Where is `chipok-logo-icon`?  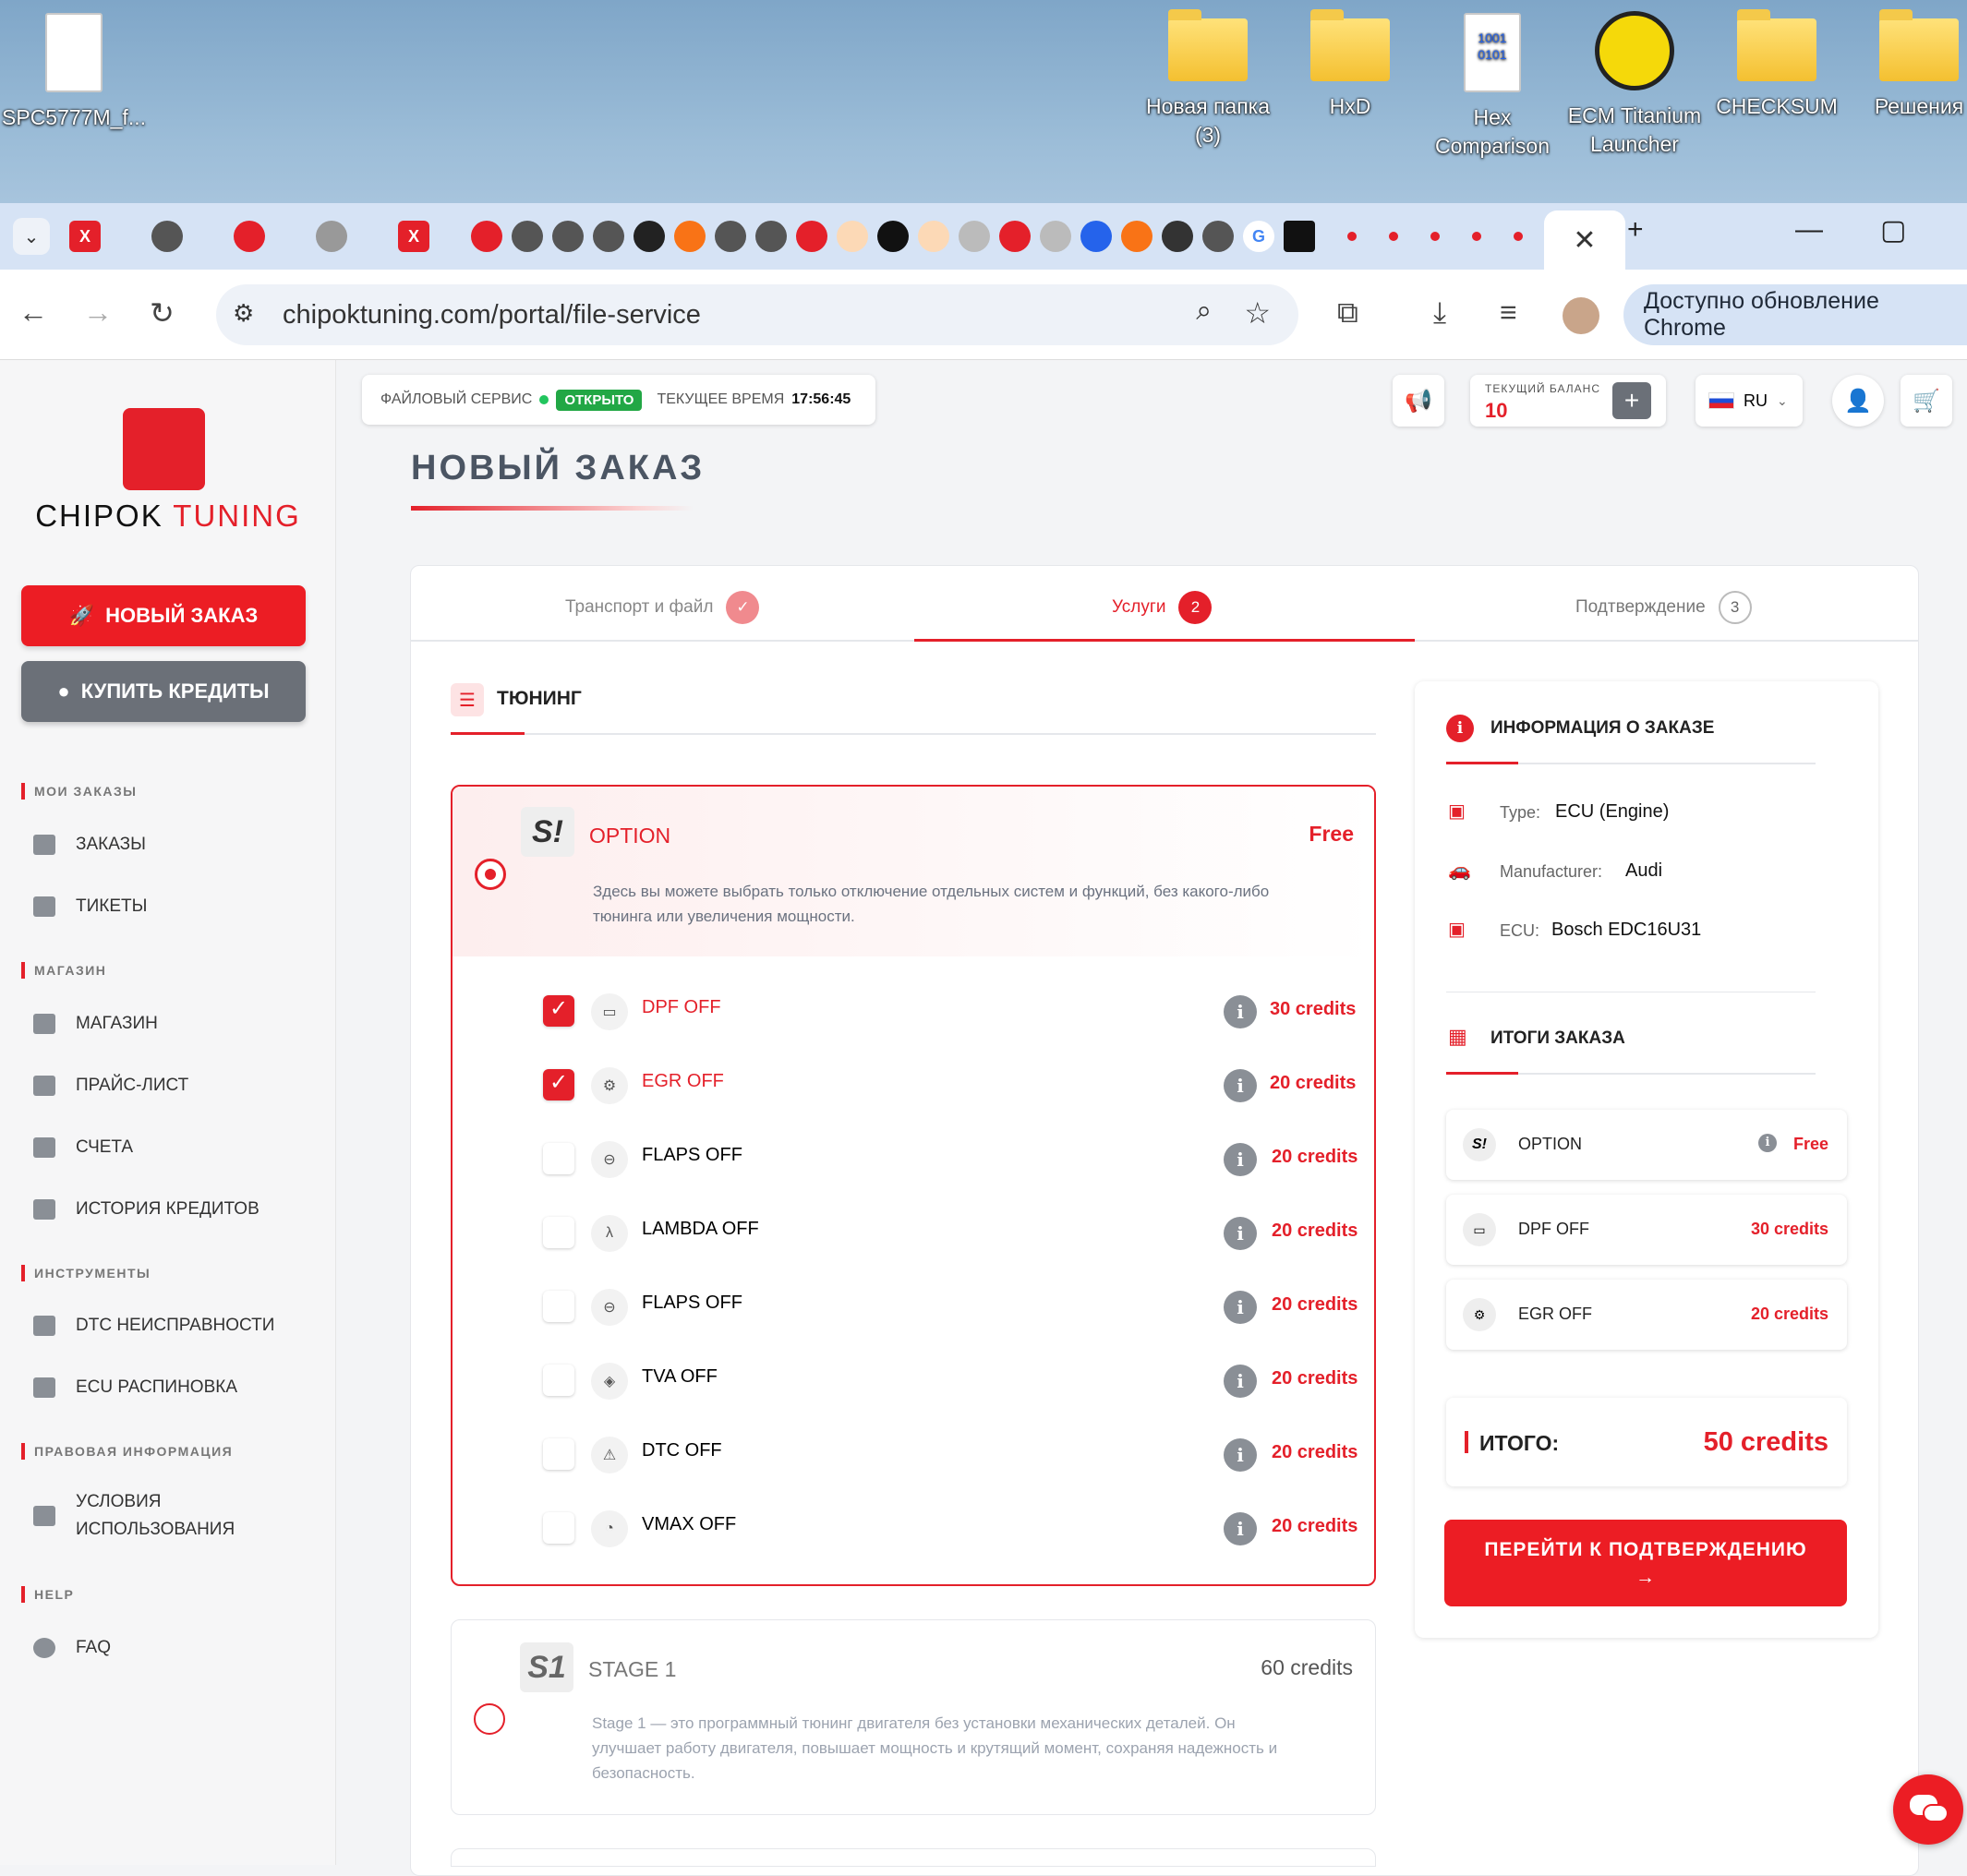
chipok-logo-icon is located at coordinates (164, 449).